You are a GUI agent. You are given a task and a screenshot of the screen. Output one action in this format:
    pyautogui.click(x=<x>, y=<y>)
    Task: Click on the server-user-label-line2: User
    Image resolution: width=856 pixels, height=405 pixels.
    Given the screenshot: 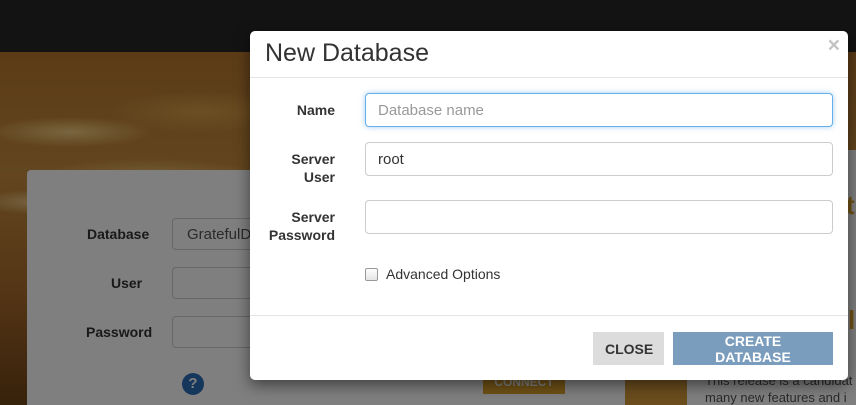 What is the action you would take?
    pyautogui.click(x=319, y=177)
    